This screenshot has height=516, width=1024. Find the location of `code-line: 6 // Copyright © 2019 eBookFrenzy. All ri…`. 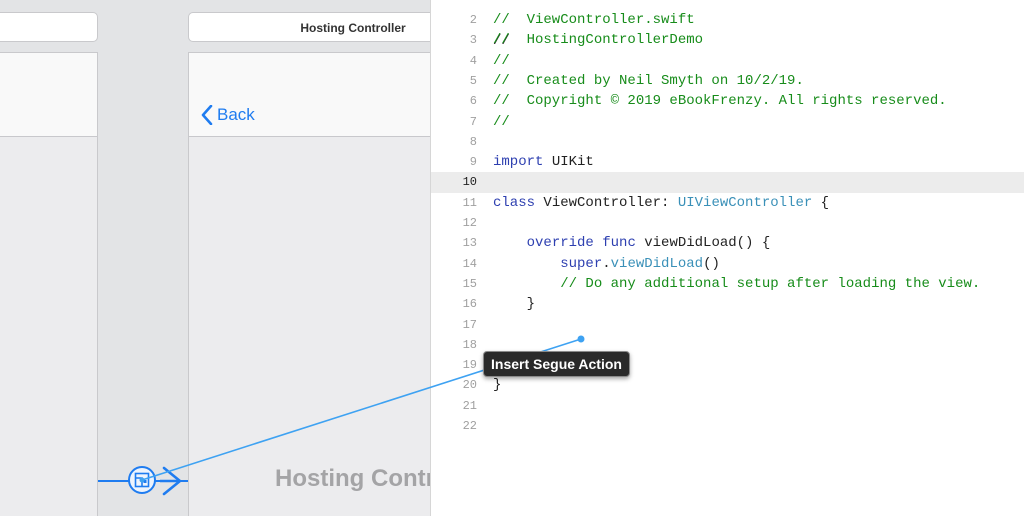

code-line: 6 // Copyright © 2019 eBookFrenzy. All ri… is located at coordinates (727, 101).